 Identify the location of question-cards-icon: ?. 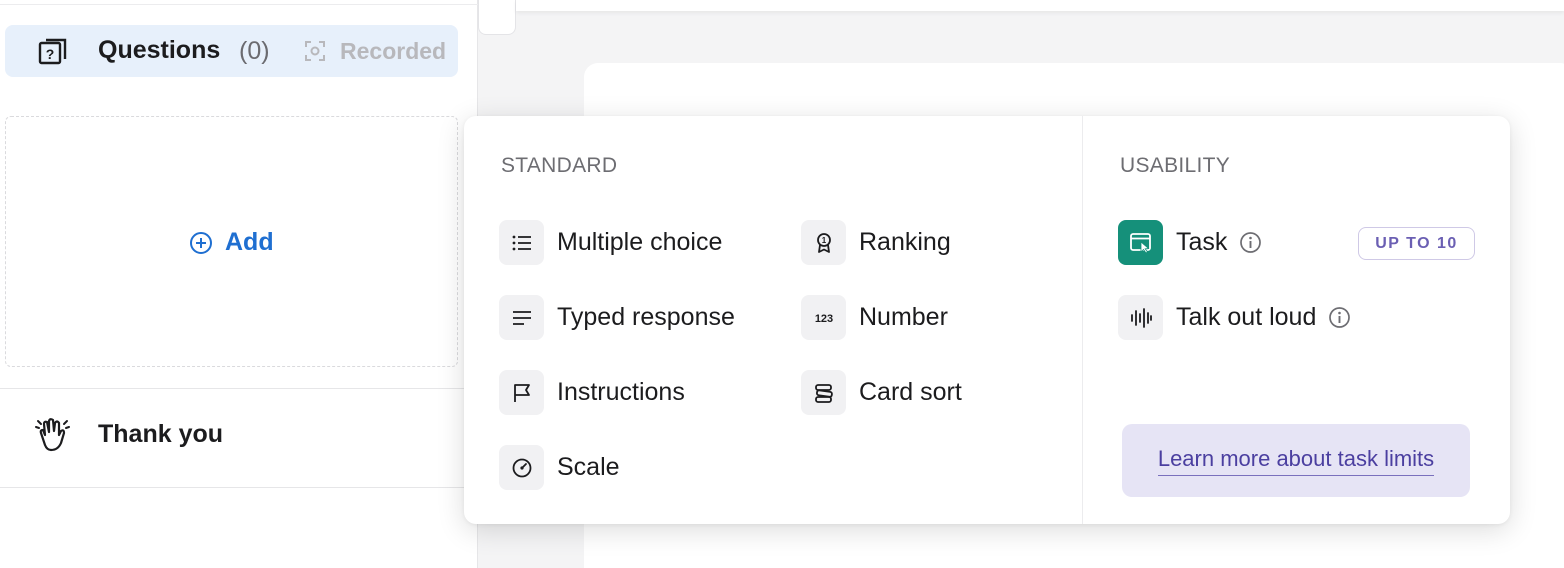
(52, 51).